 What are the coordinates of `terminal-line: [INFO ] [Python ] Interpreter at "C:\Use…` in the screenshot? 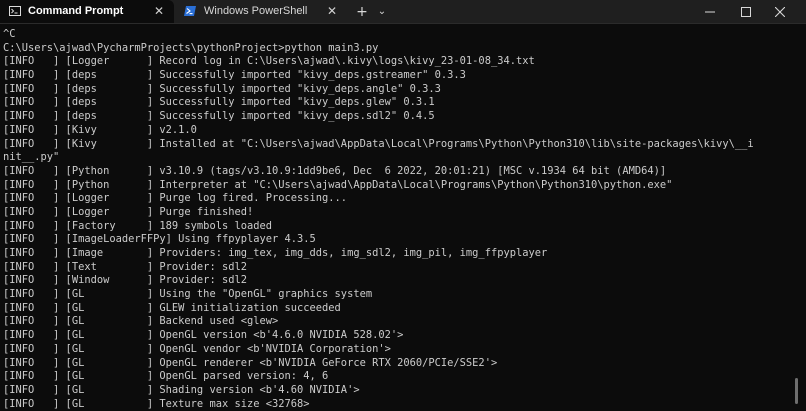 It's located at (338, 184).